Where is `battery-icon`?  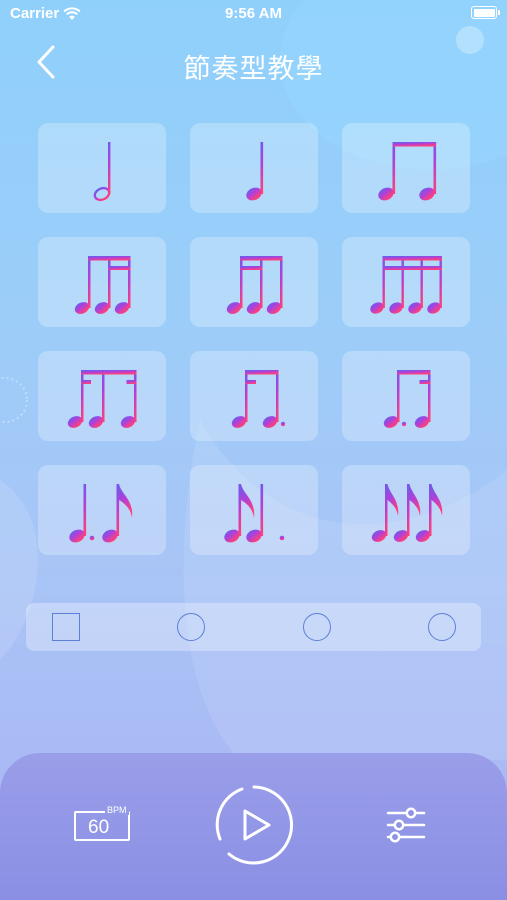 battery-icon is located at coordinates (485, 12).